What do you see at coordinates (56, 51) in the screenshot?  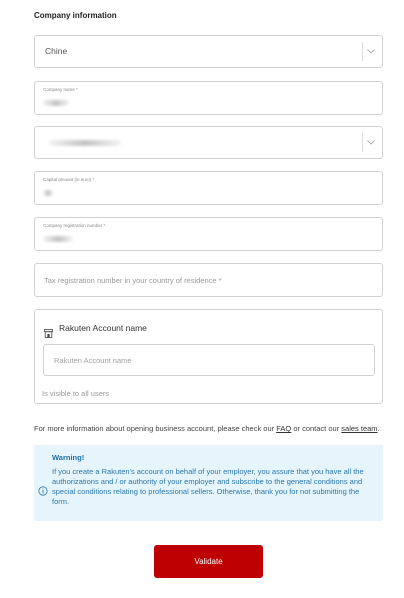 I see `country-select-value: Chine` at bounding box center [56, 51].